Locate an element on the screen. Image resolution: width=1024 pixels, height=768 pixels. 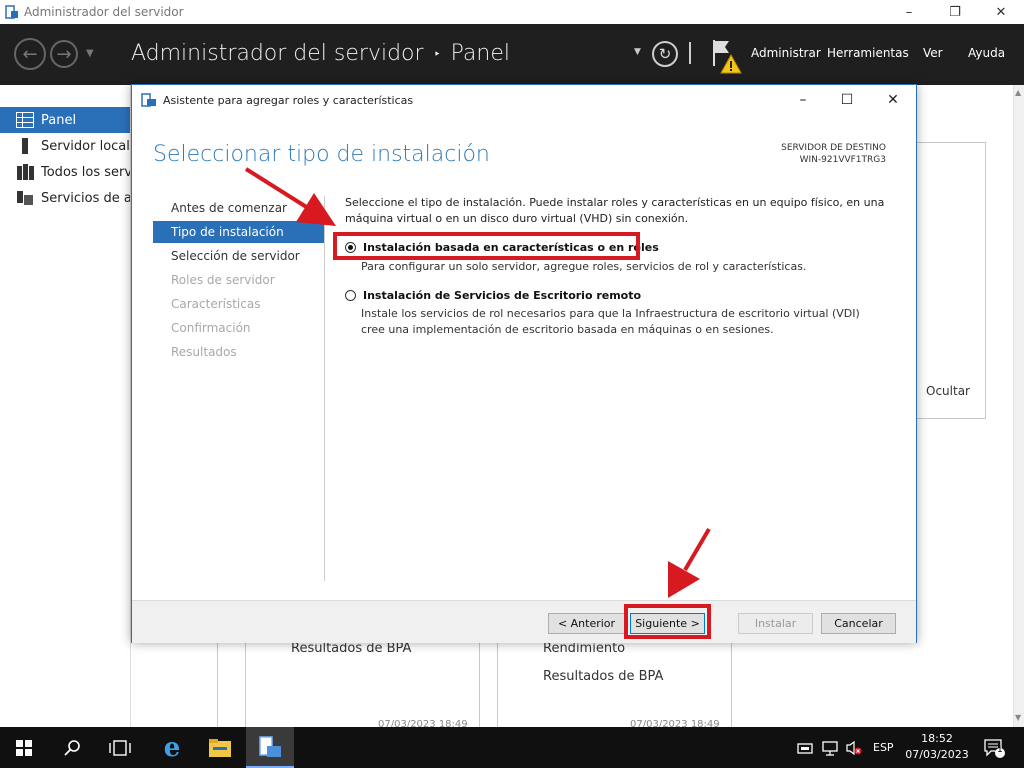
tile-row: Rendimiento is located at coordinates (584, 648).